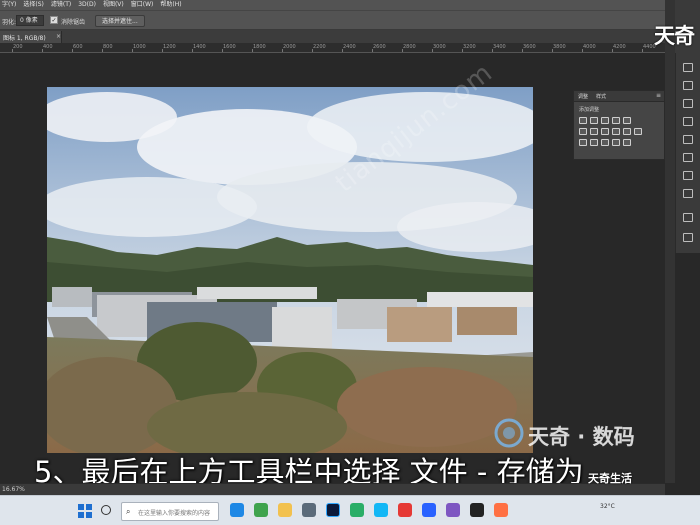  I want to click on capcut-icon, so click(477, 510).